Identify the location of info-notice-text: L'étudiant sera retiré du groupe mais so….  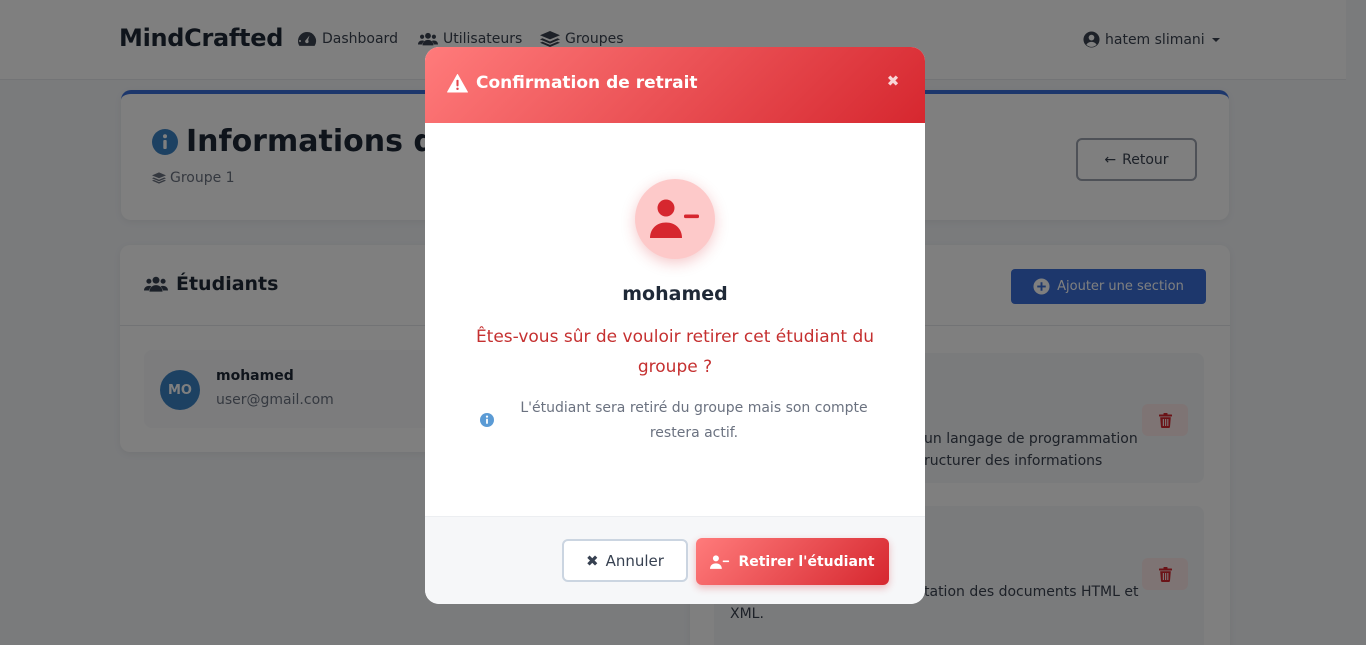
(694, 420).